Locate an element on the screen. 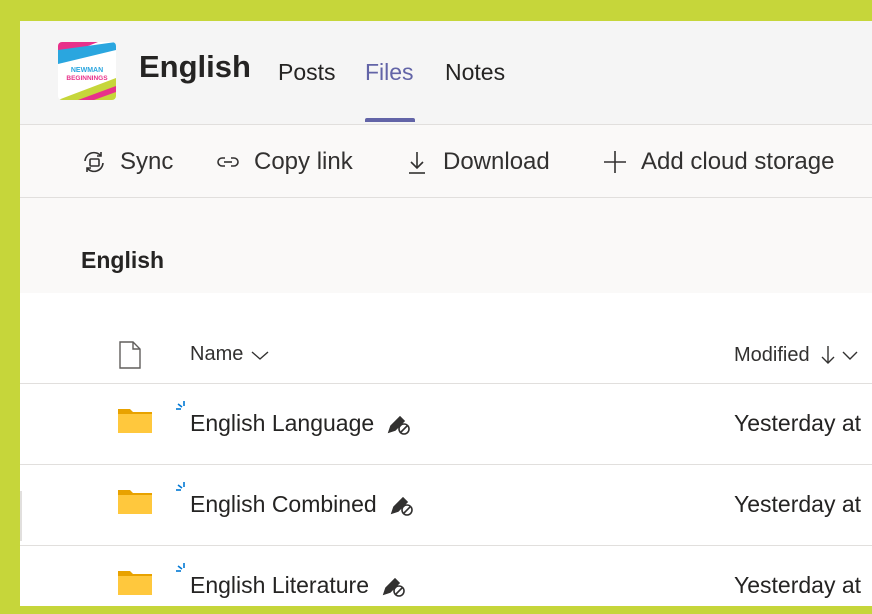  add-cloud-storage-button: Add cloud storage is located at coordinates (717, 162).